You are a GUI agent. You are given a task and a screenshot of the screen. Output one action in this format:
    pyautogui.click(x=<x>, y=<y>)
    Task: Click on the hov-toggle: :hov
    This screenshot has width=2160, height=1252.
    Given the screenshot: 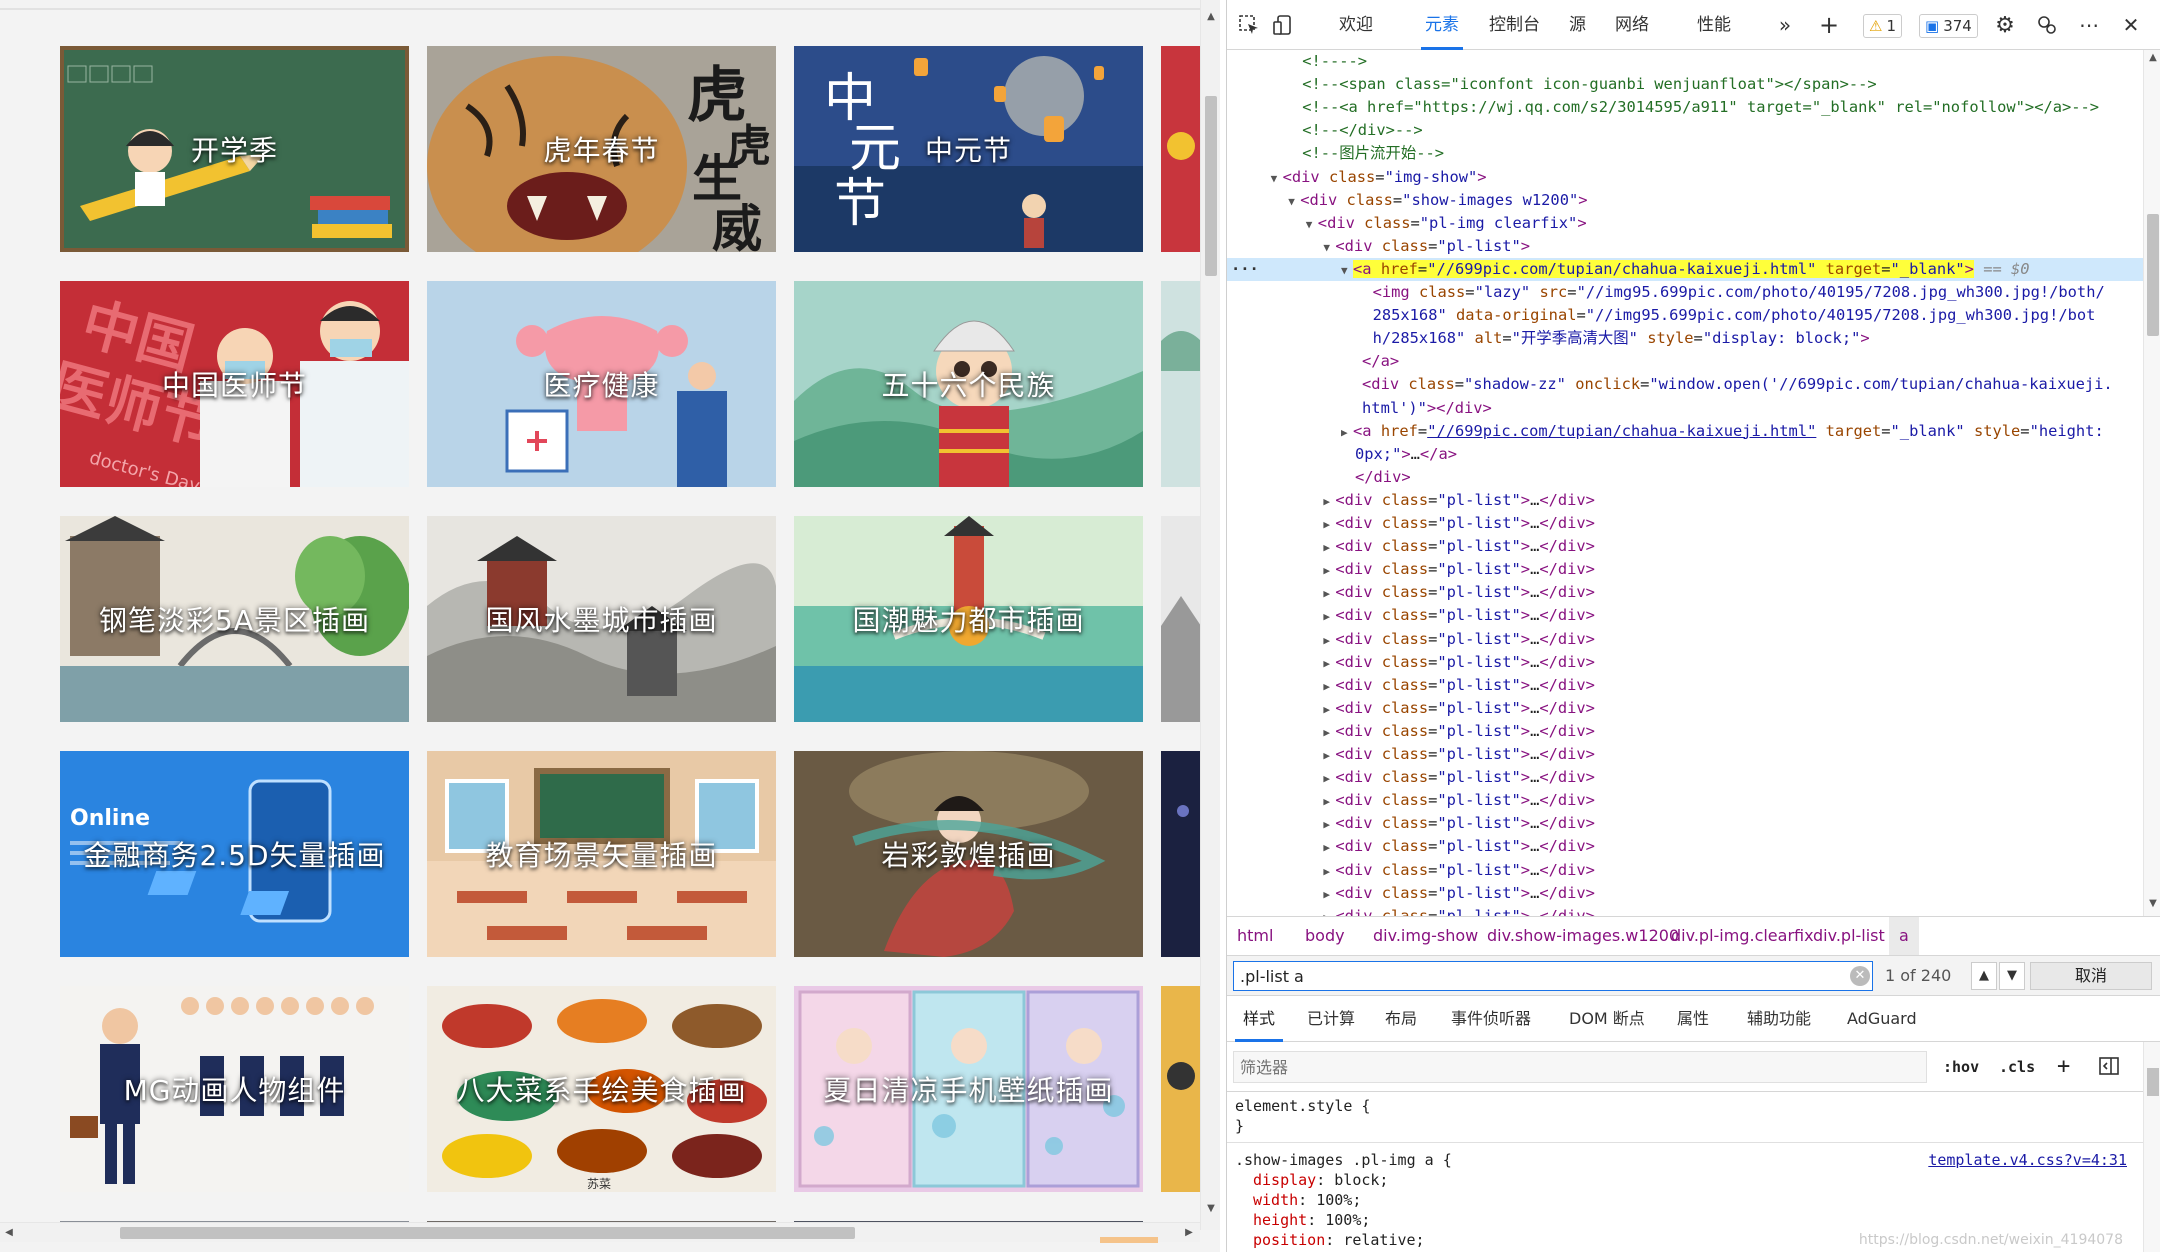 What is the action you would take?
    pyautogui.click(x=1961, y=1067)
    